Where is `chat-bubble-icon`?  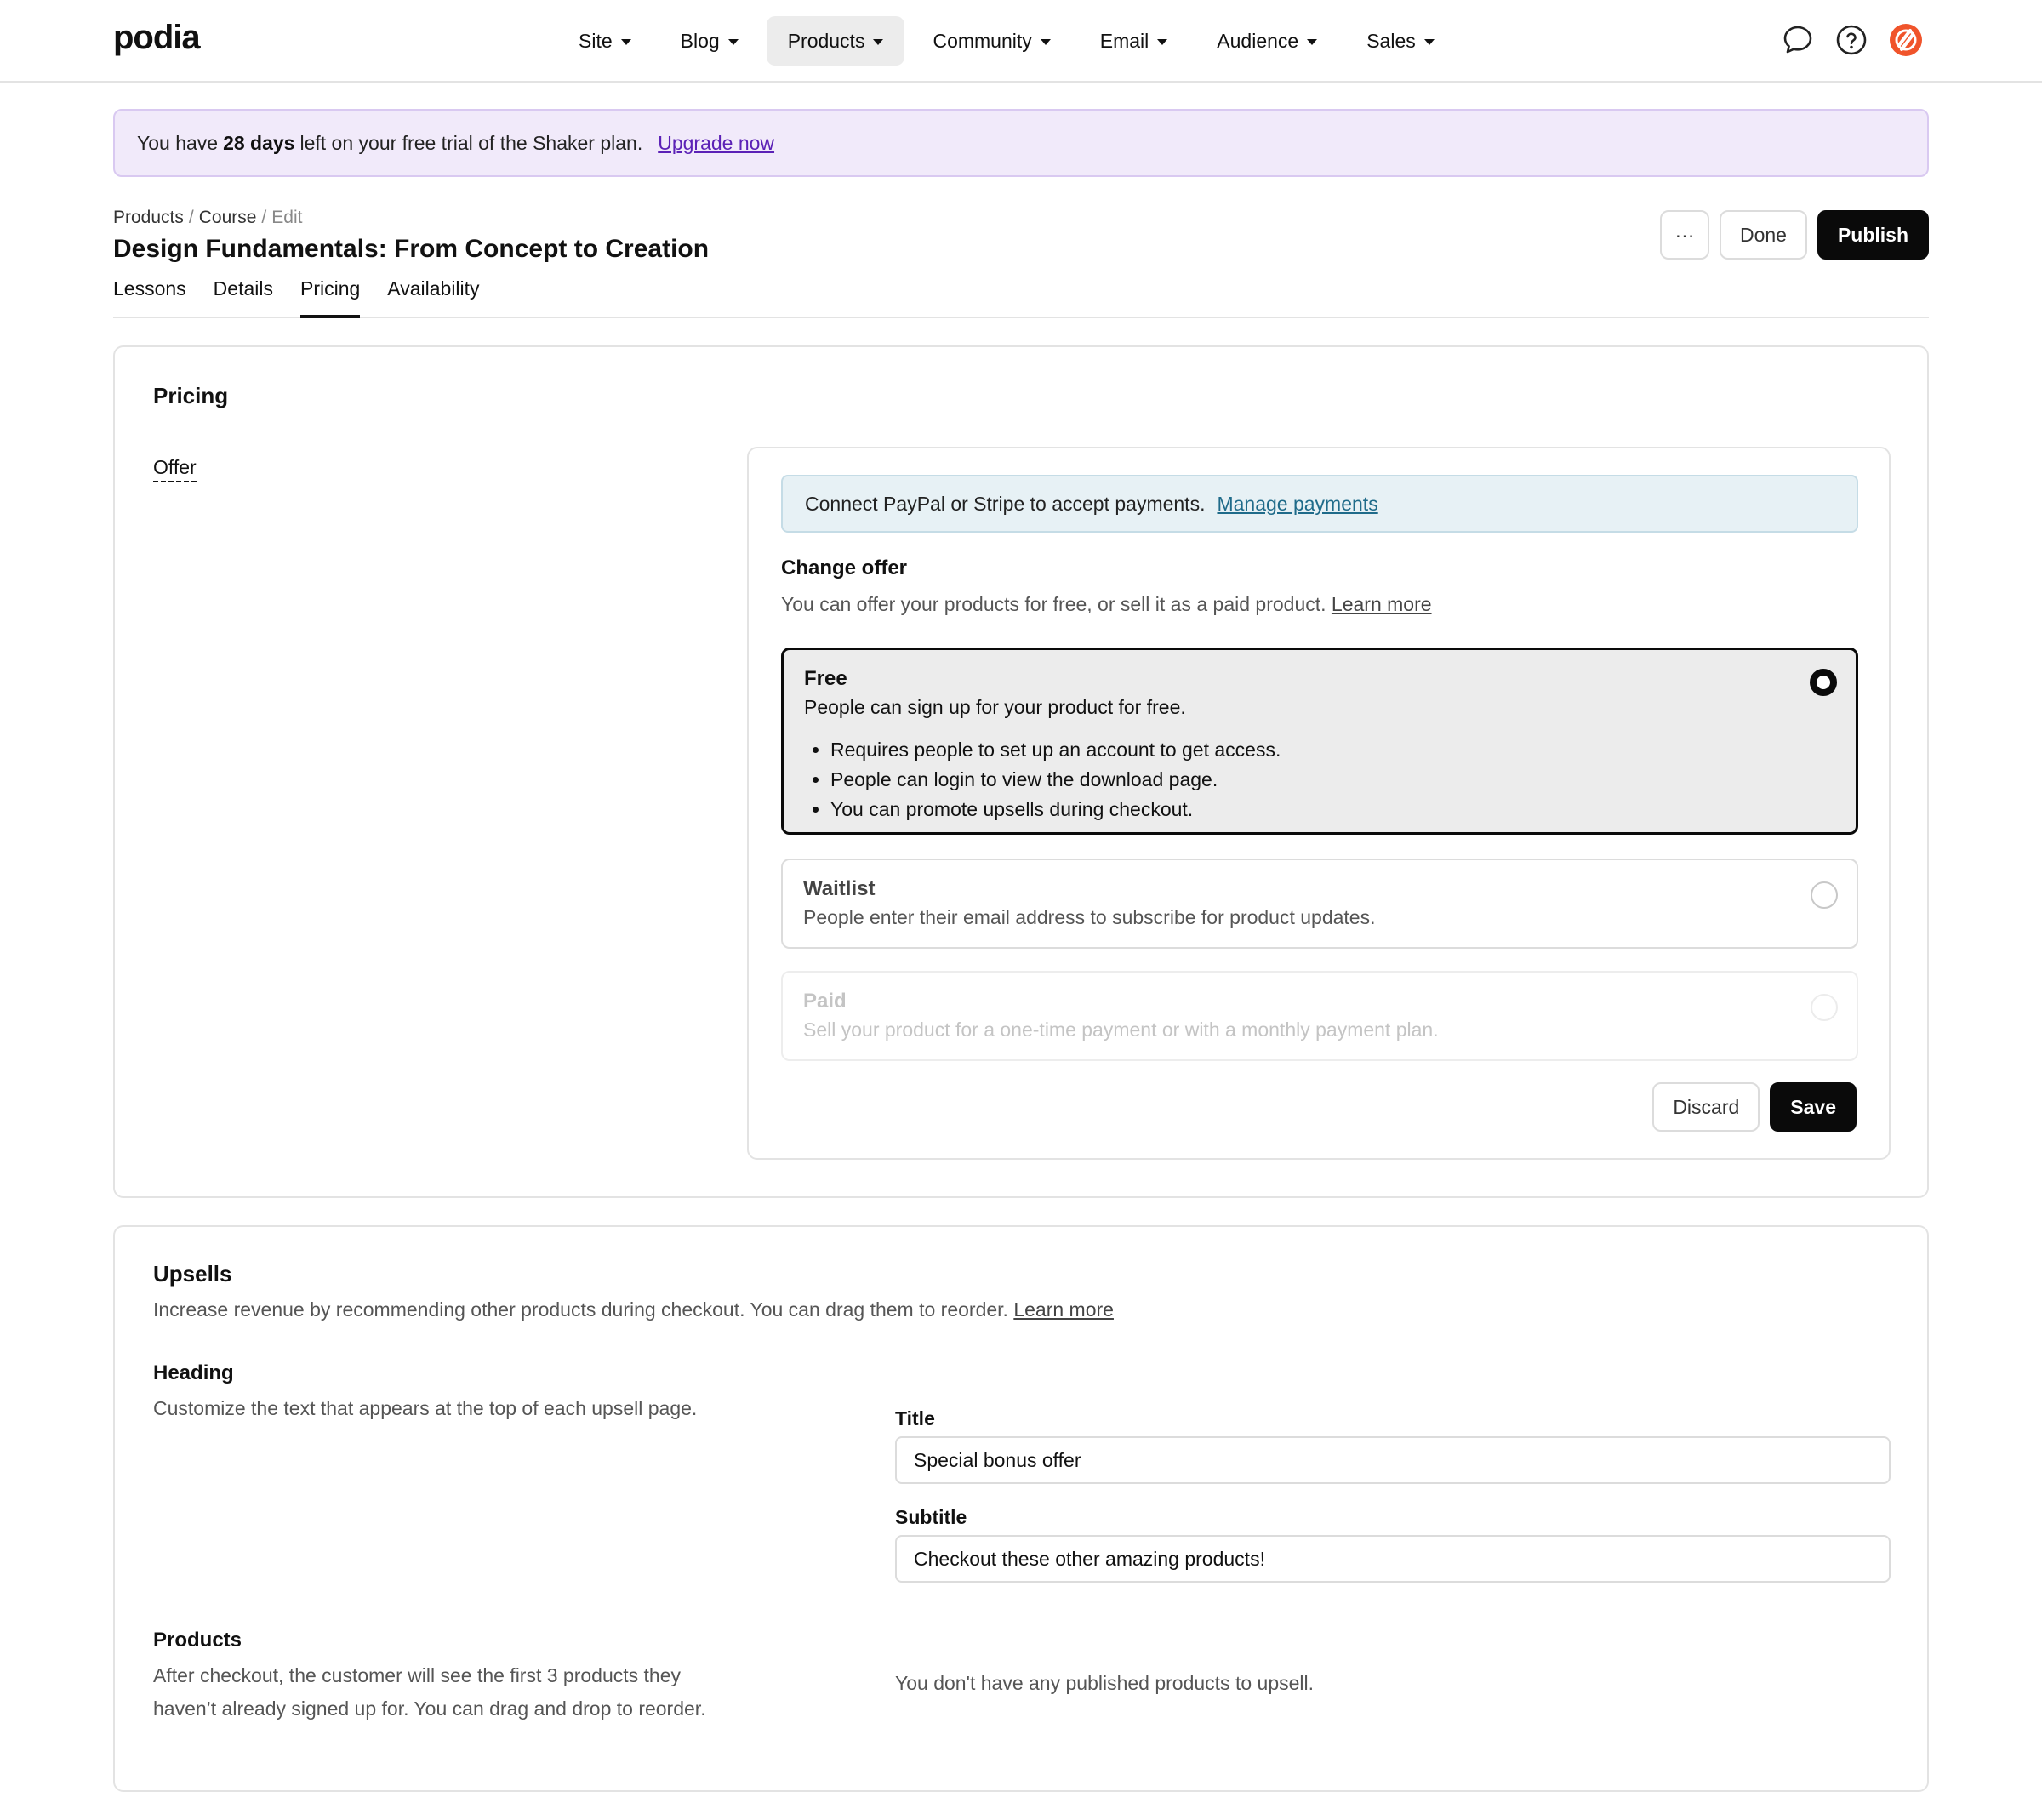 chat-bubble-icon is located at coordinates (1798, 40).